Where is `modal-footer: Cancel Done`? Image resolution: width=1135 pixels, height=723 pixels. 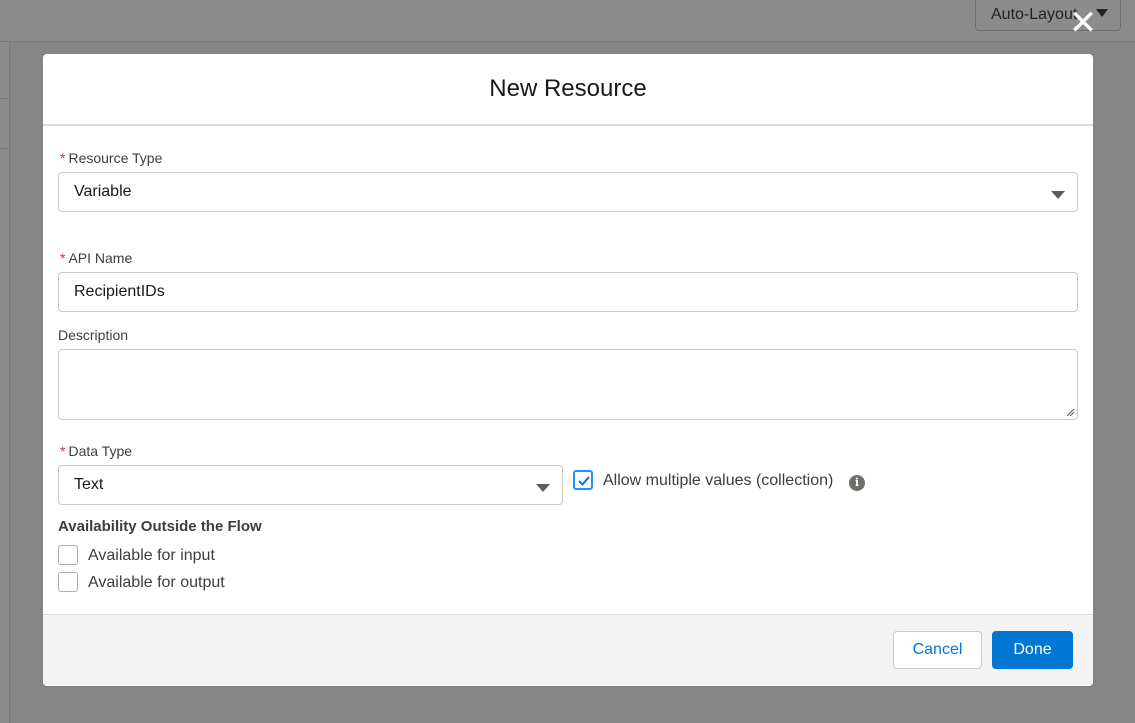 modal-footer: Cancel Done is located at coordinates (568, 650).